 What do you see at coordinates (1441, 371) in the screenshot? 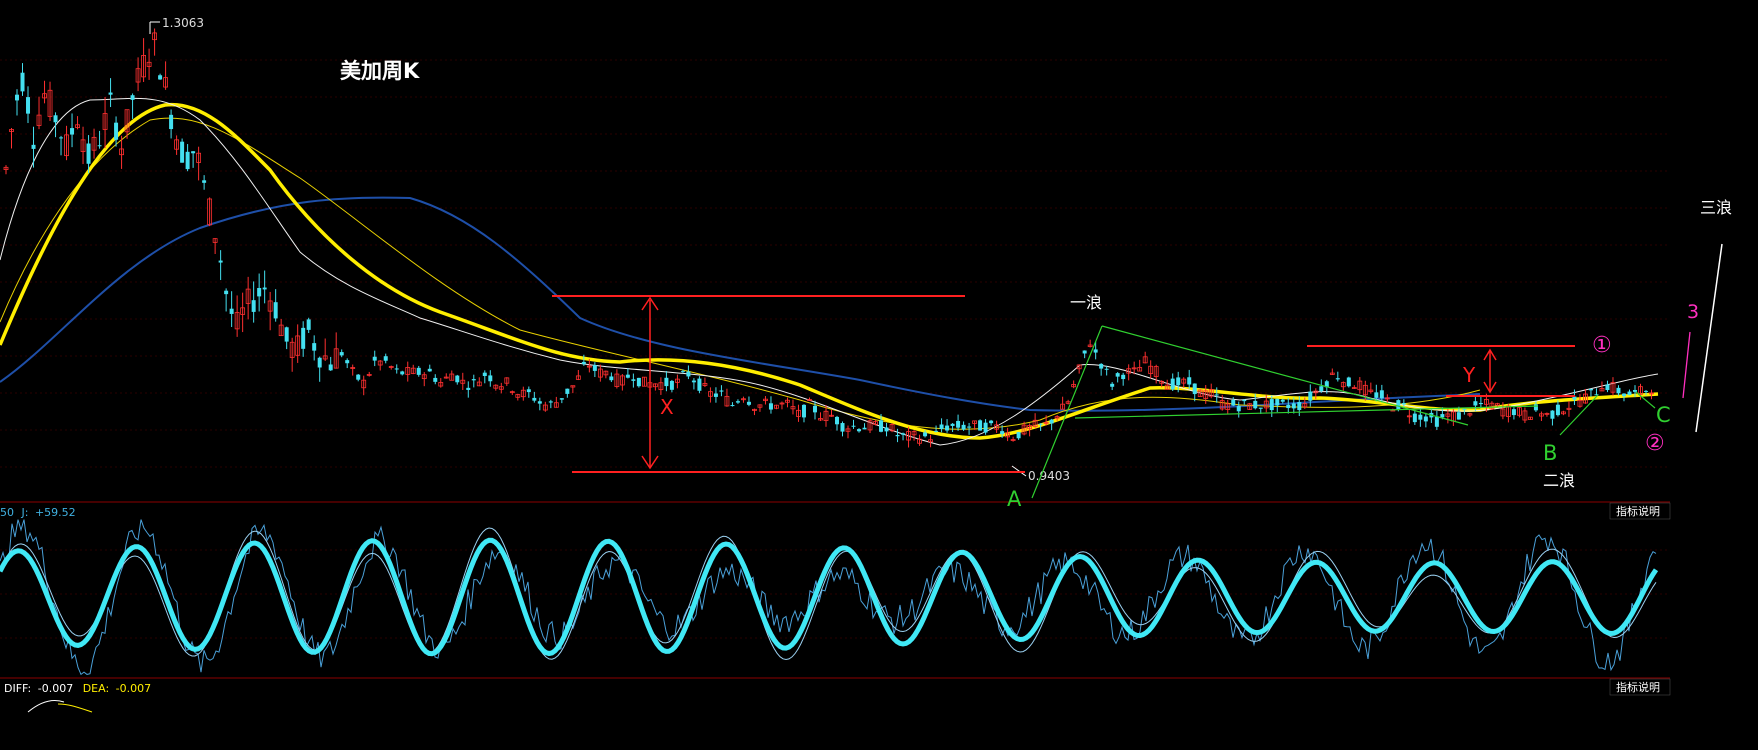
I see `y-range-annotation: Y` at bounding box center [1441, 371].